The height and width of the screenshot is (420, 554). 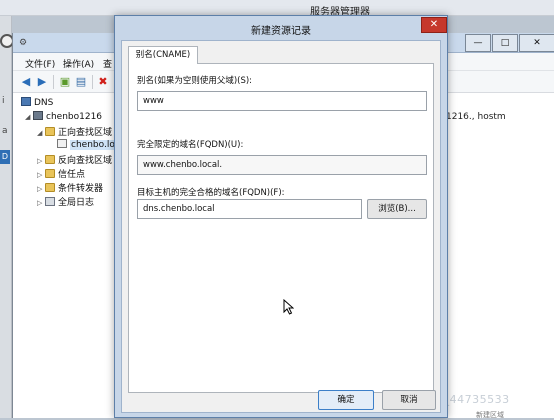 I want to click on dialog-title: 新建资源记录, so click(x=281, y=31).